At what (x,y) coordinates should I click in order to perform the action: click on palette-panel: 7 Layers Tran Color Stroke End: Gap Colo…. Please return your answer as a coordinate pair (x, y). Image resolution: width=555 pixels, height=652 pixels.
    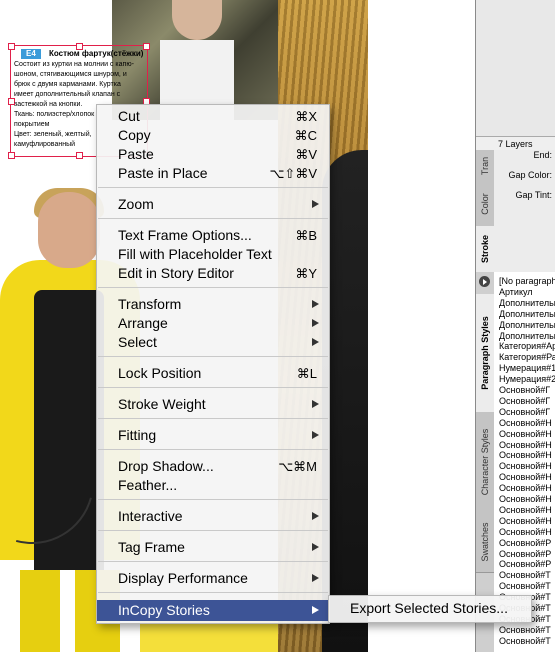
    Looking at the image, I should click on (515, 326).